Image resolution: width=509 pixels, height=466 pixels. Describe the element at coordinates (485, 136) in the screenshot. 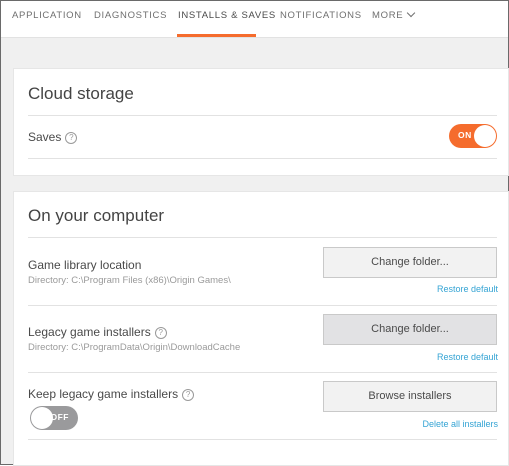

I see `toggle-knob` at that location.